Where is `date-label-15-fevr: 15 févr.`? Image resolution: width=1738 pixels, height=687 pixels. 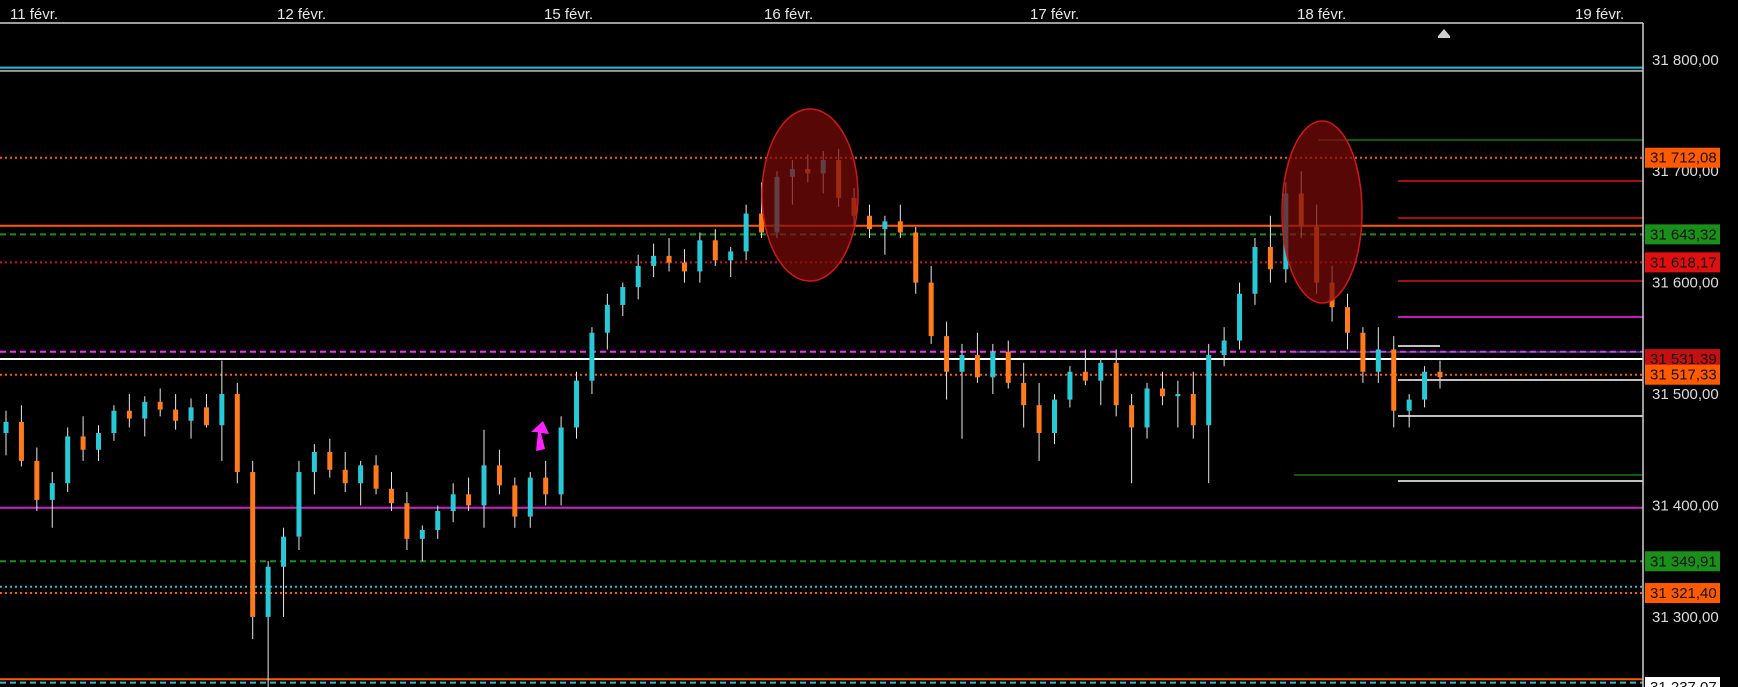 date-label-15-fevr: 15 févr. is located at coordinates (568, 14).